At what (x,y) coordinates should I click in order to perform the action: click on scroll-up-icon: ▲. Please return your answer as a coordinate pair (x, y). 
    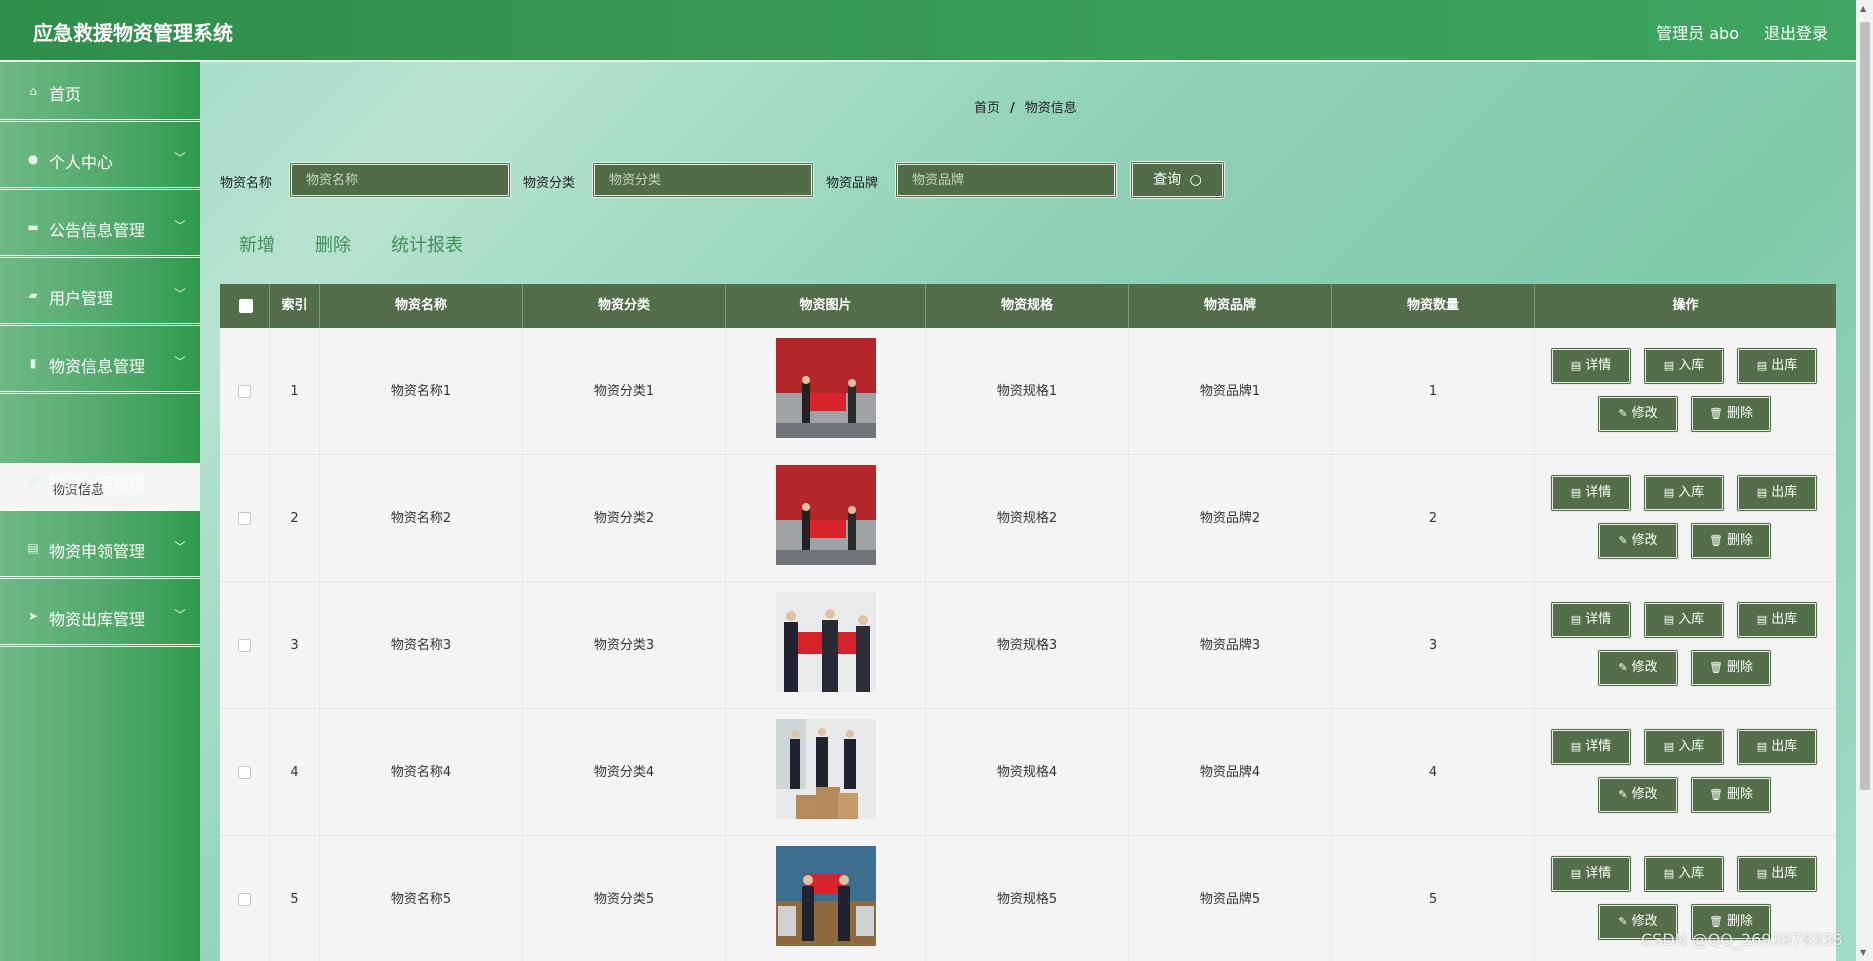
    Looking at the image, I should click on (1863, 8).